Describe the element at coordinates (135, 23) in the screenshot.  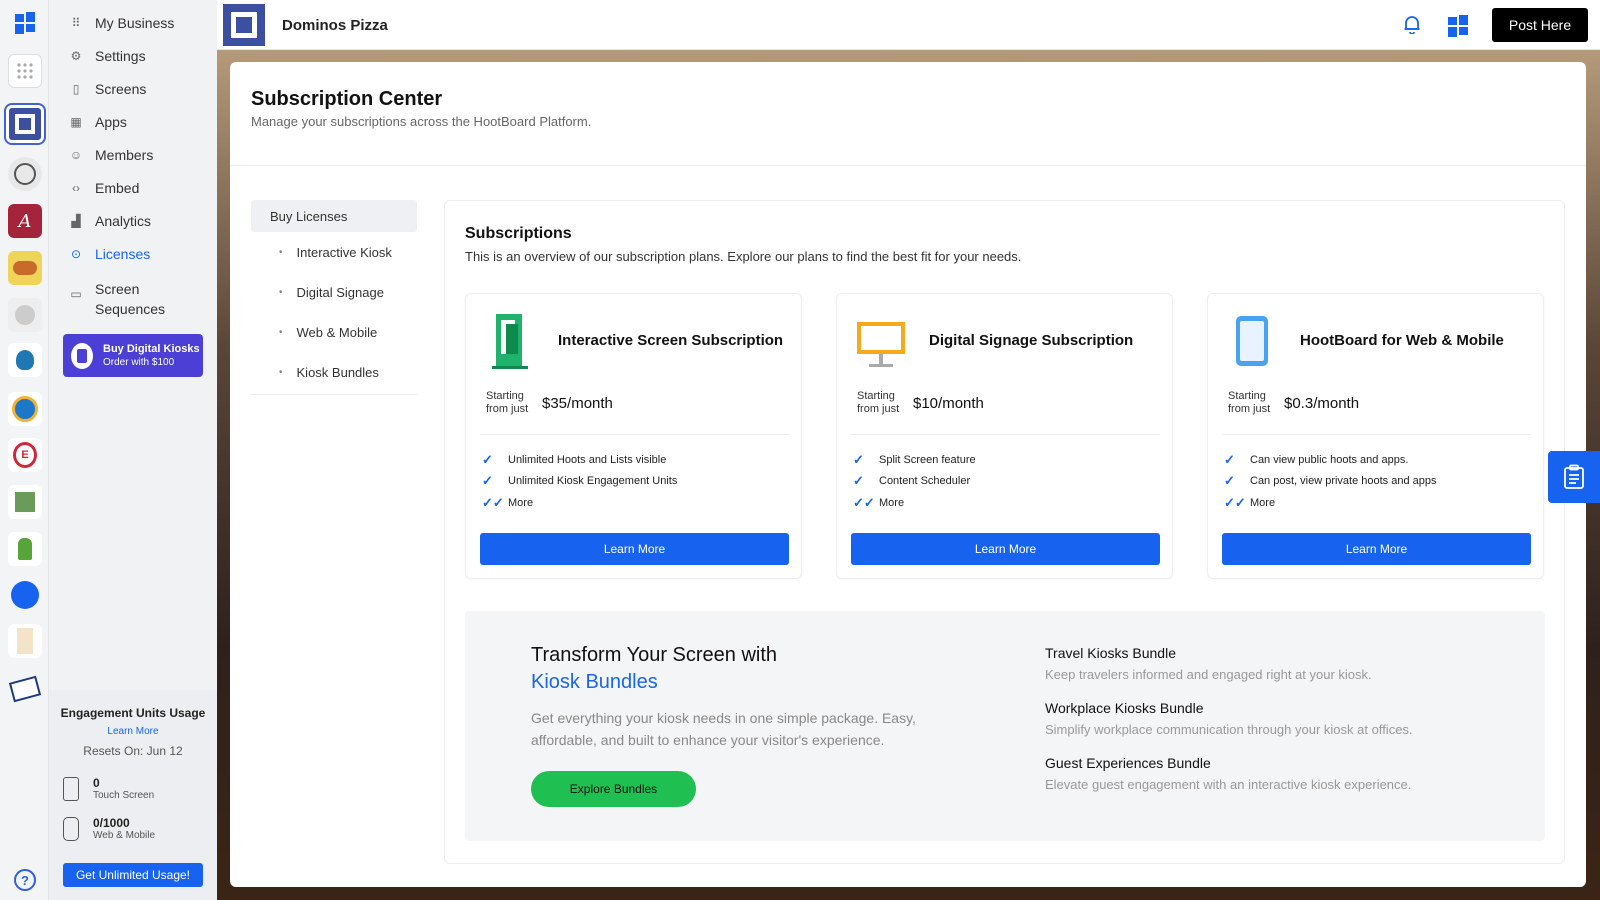
I see `sidebar-item-label: My Business` at that location.